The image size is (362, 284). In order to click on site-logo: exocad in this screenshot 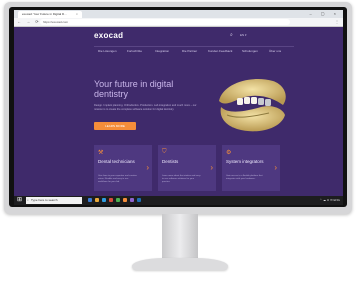, I will do `click(108, 35)`.